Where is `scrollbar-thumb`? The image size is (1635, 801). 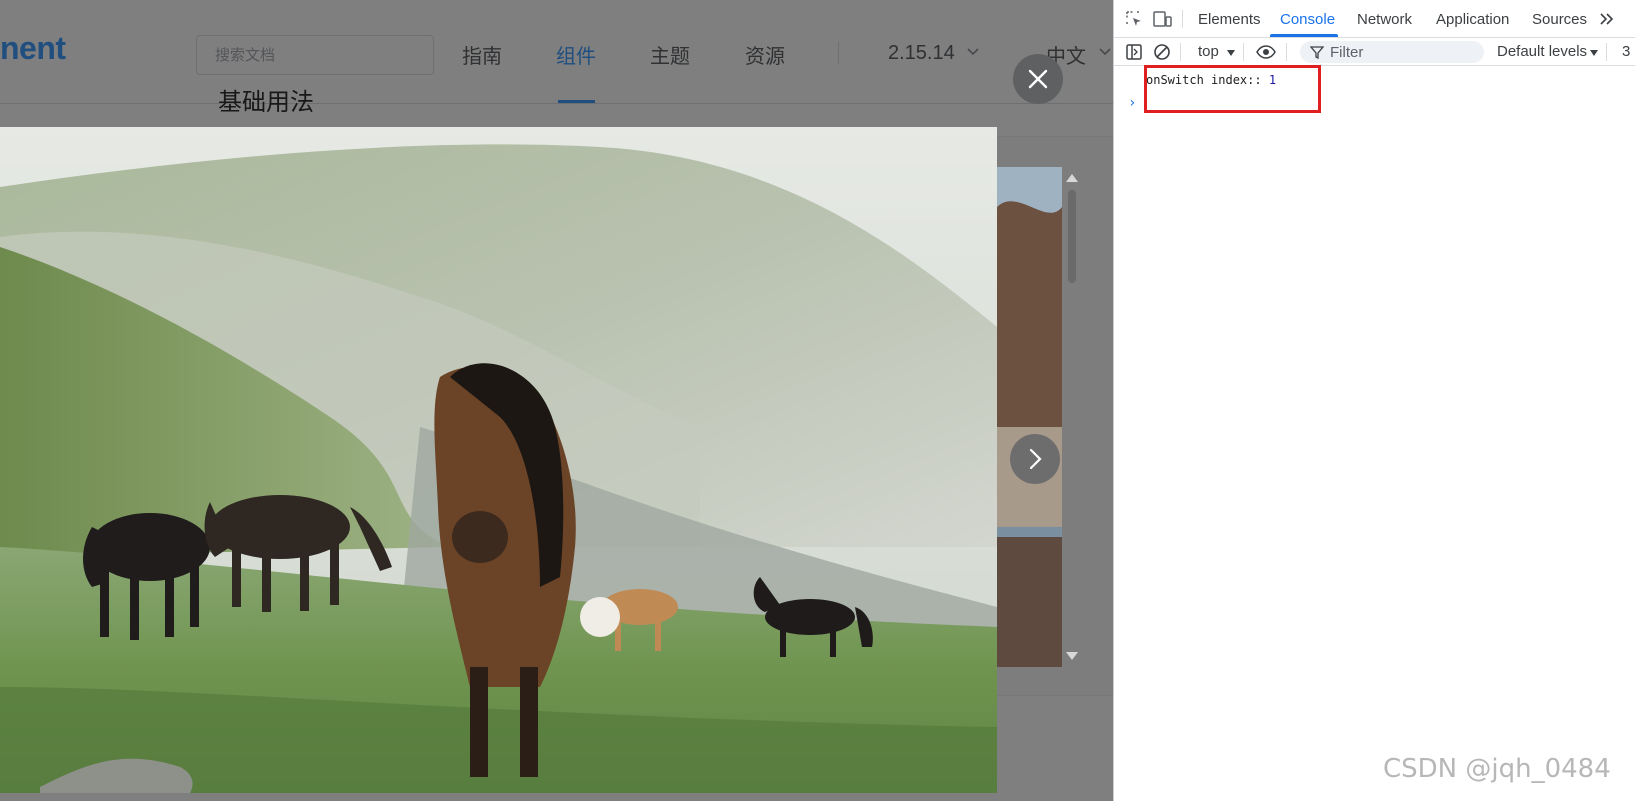 scrollbar-thumb is located at coordinates (1072, 236).